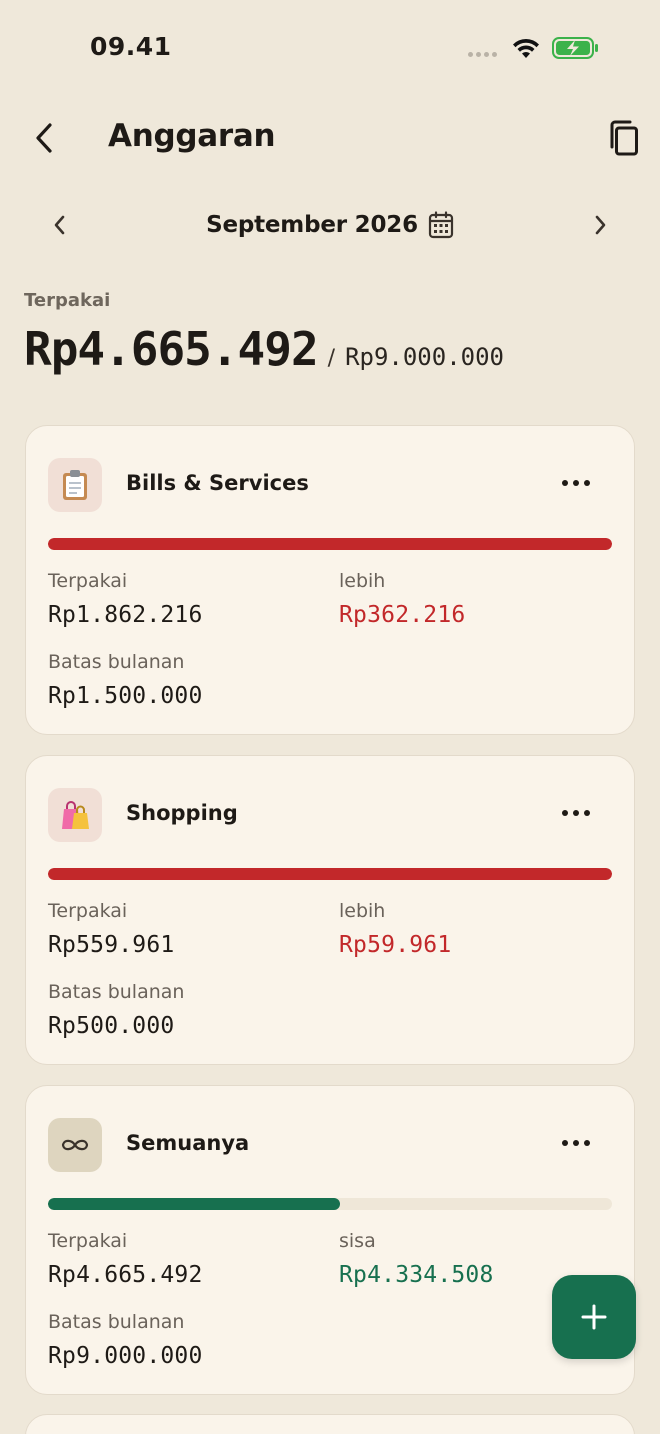 The image size is (660, 1434). What do you see at coordinates (416, 1275) in the screenshot?
I see `difference-value: Rp4.334.508` at bounding box center [416, 1275].